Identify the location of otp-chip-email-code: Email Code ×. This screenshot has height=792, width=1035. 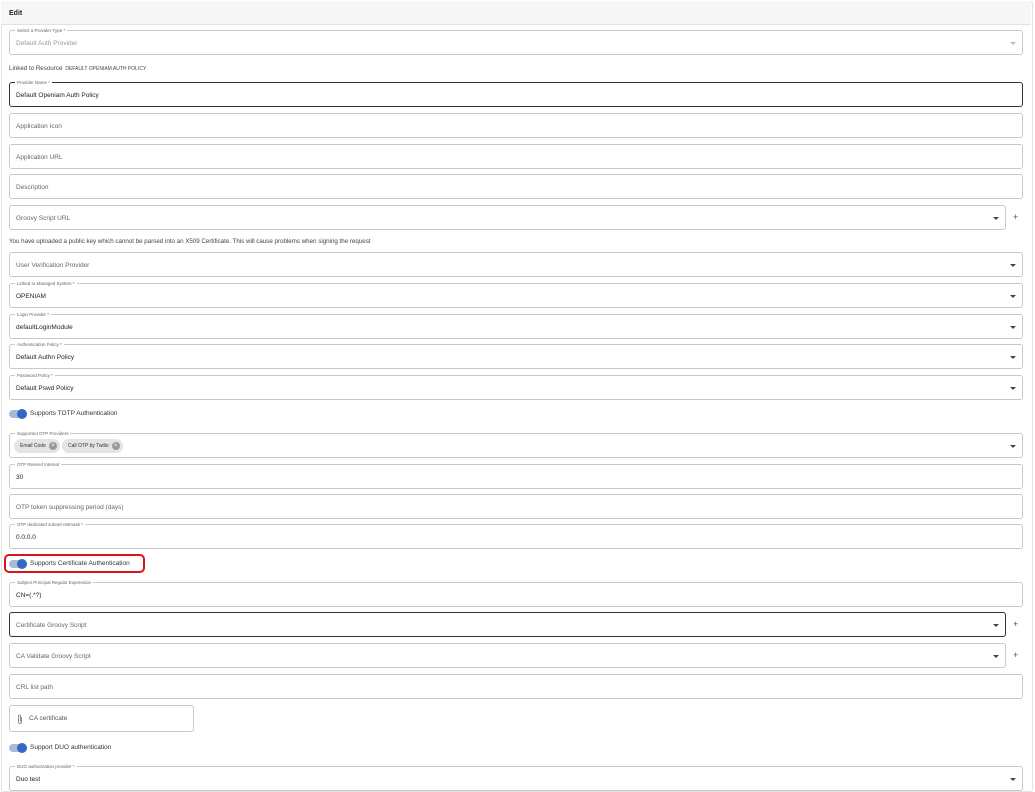
(37, 446).